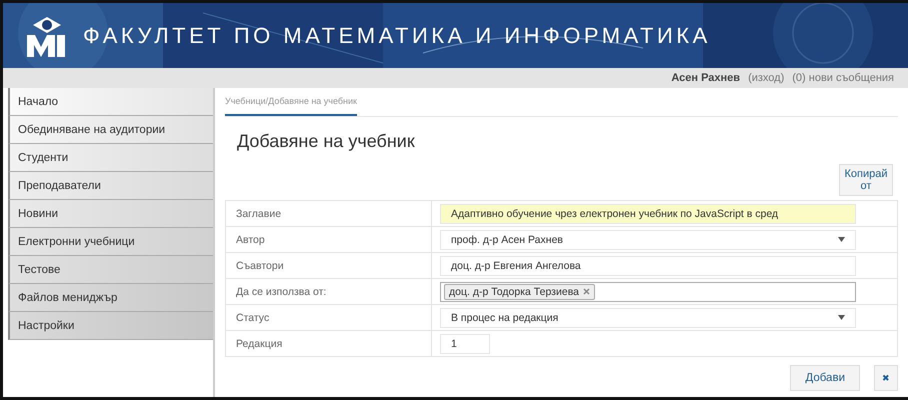 The width and height of the screenshot is (908, 400). I want to click on field-label: Съавтори, so click(329, 265).